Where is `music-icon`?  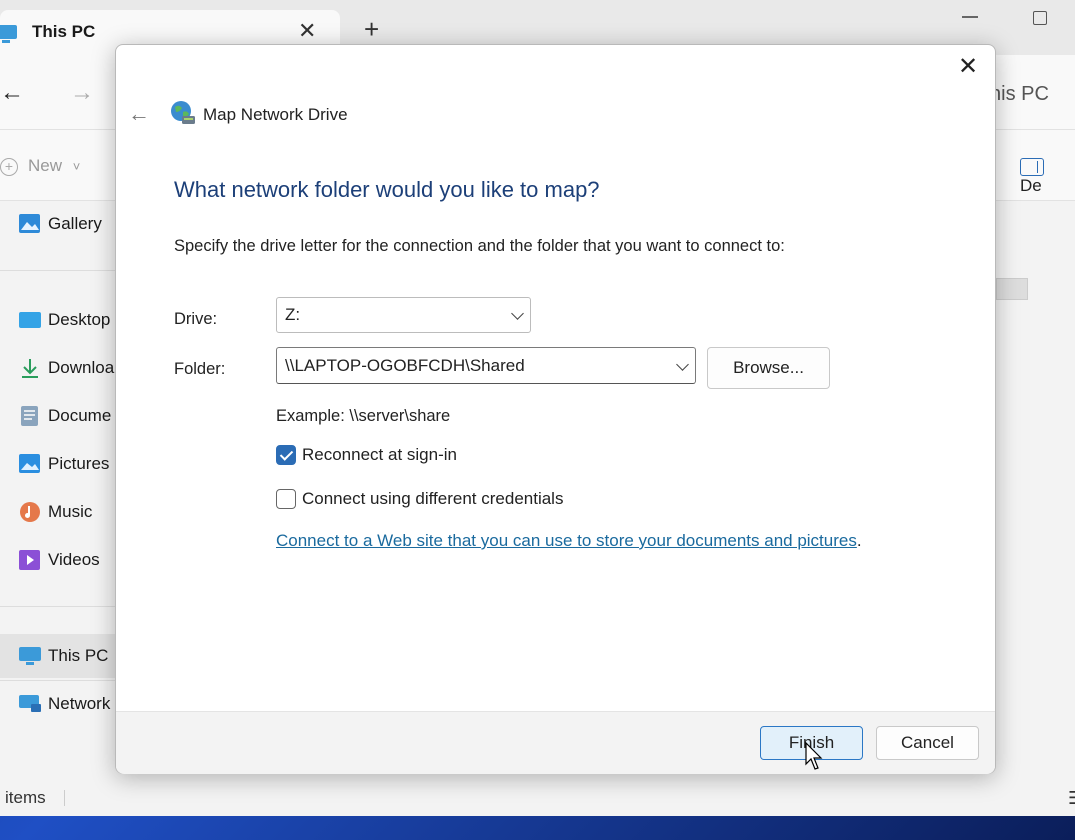 music-icon is located at coordinates (30, 512).